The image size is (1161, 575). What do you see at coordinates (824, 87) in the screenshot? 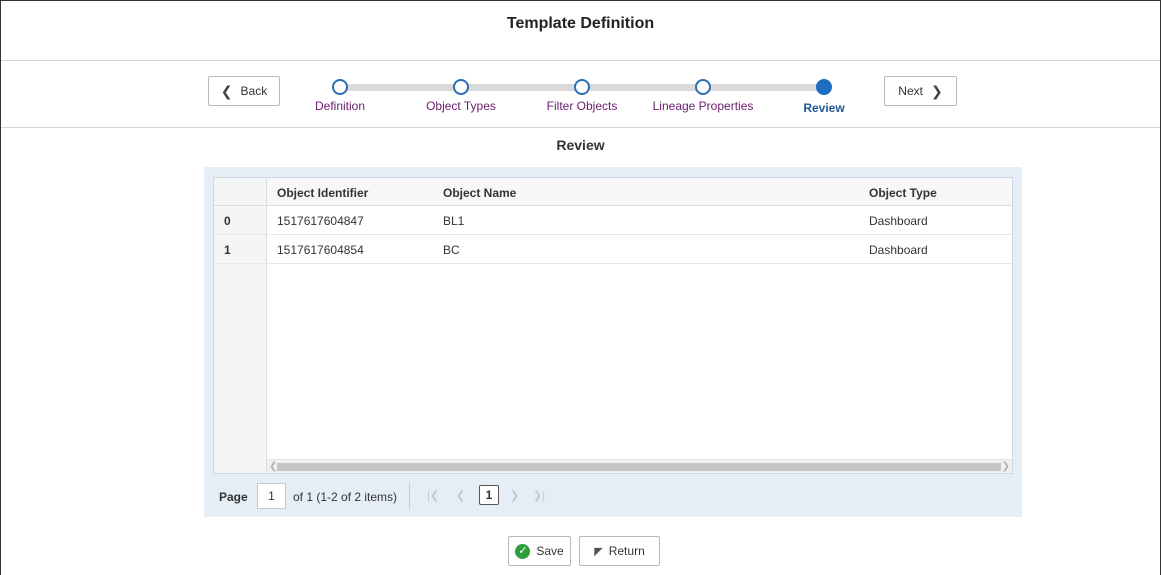
I see `step-dot-review` at bounding box center [824, 87].